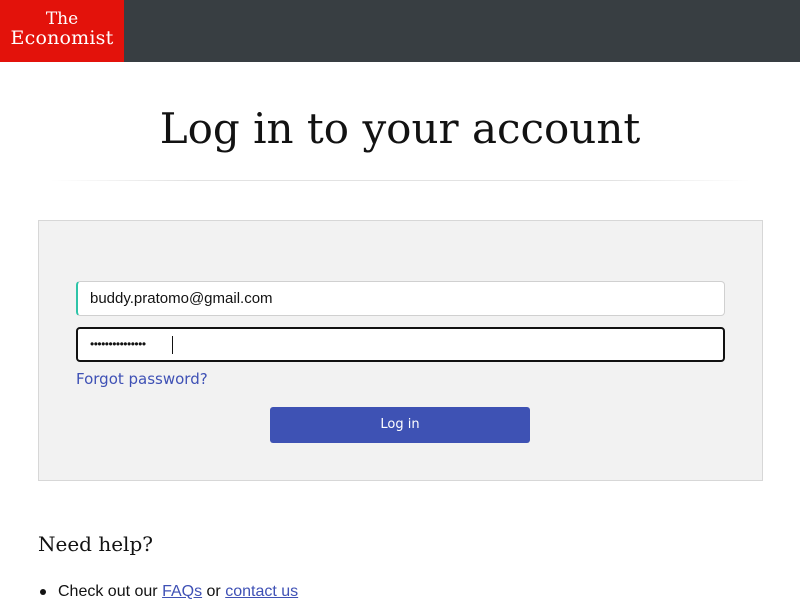 The width and height of the screenshot is (800, 600). Describe the element at coordinates (261, 591) in the screenshot. I see `contact-us-link: contact us` at that location.